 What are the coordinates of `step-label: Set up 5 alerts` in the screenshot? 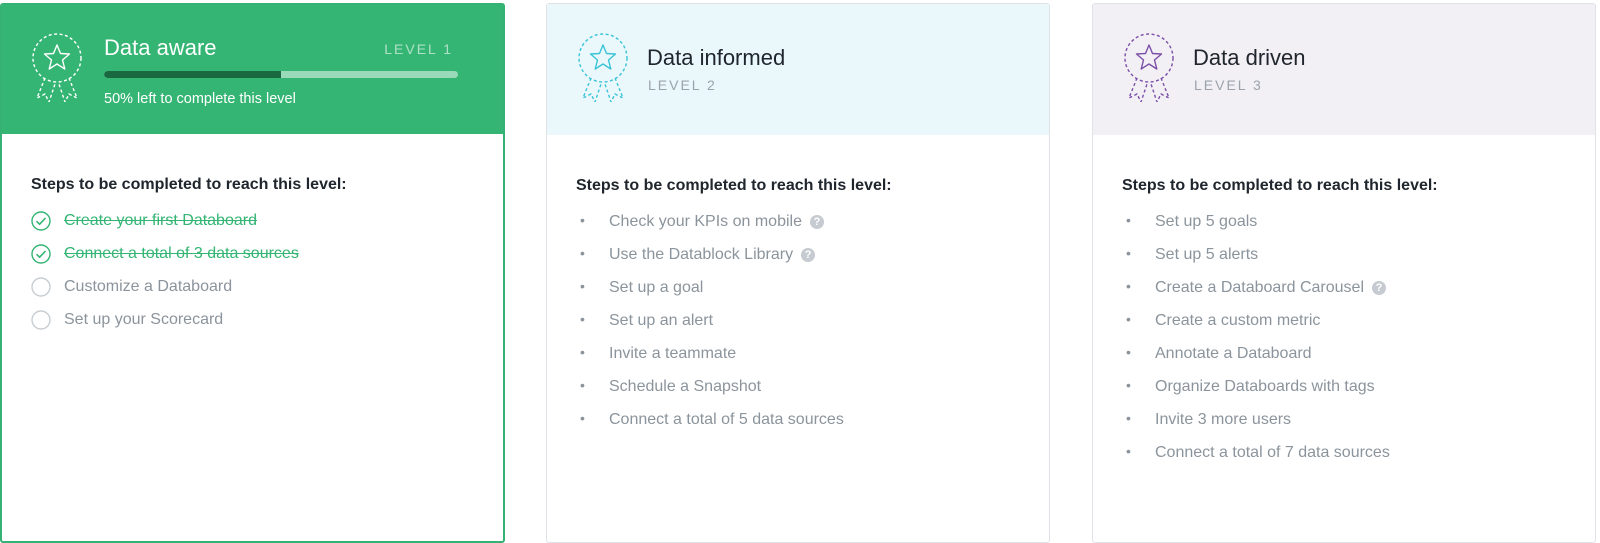 It's located at (1207, 254).